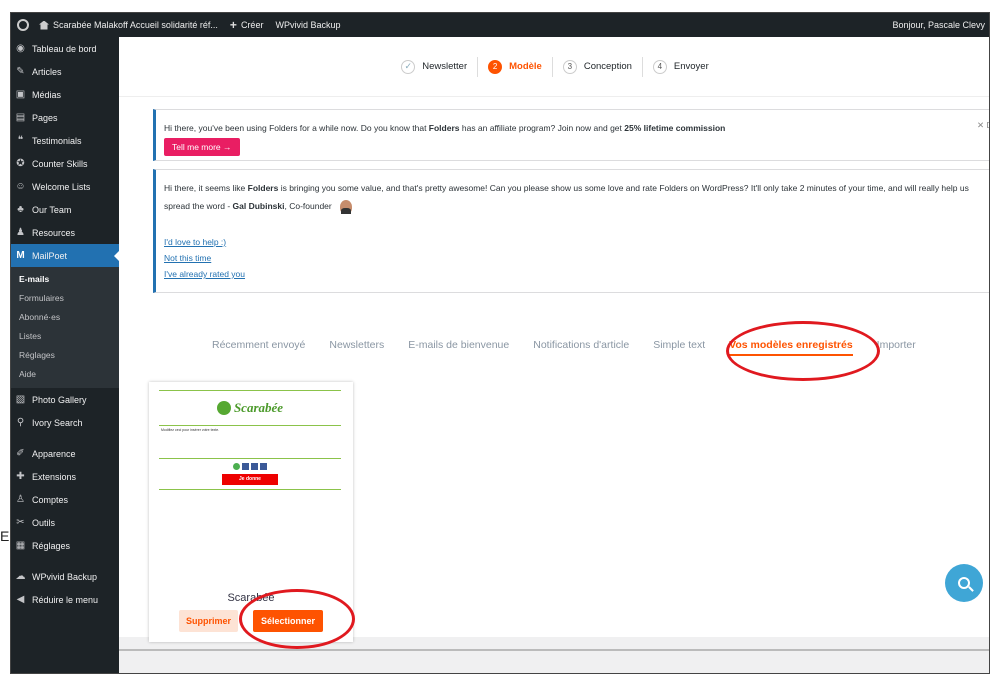 This screenshot has height=675, width=998. What do you see at coordinates (20, 48) in the screenshot?
I see `dashboard-icon: ◉` at bounding box center [20, 48].